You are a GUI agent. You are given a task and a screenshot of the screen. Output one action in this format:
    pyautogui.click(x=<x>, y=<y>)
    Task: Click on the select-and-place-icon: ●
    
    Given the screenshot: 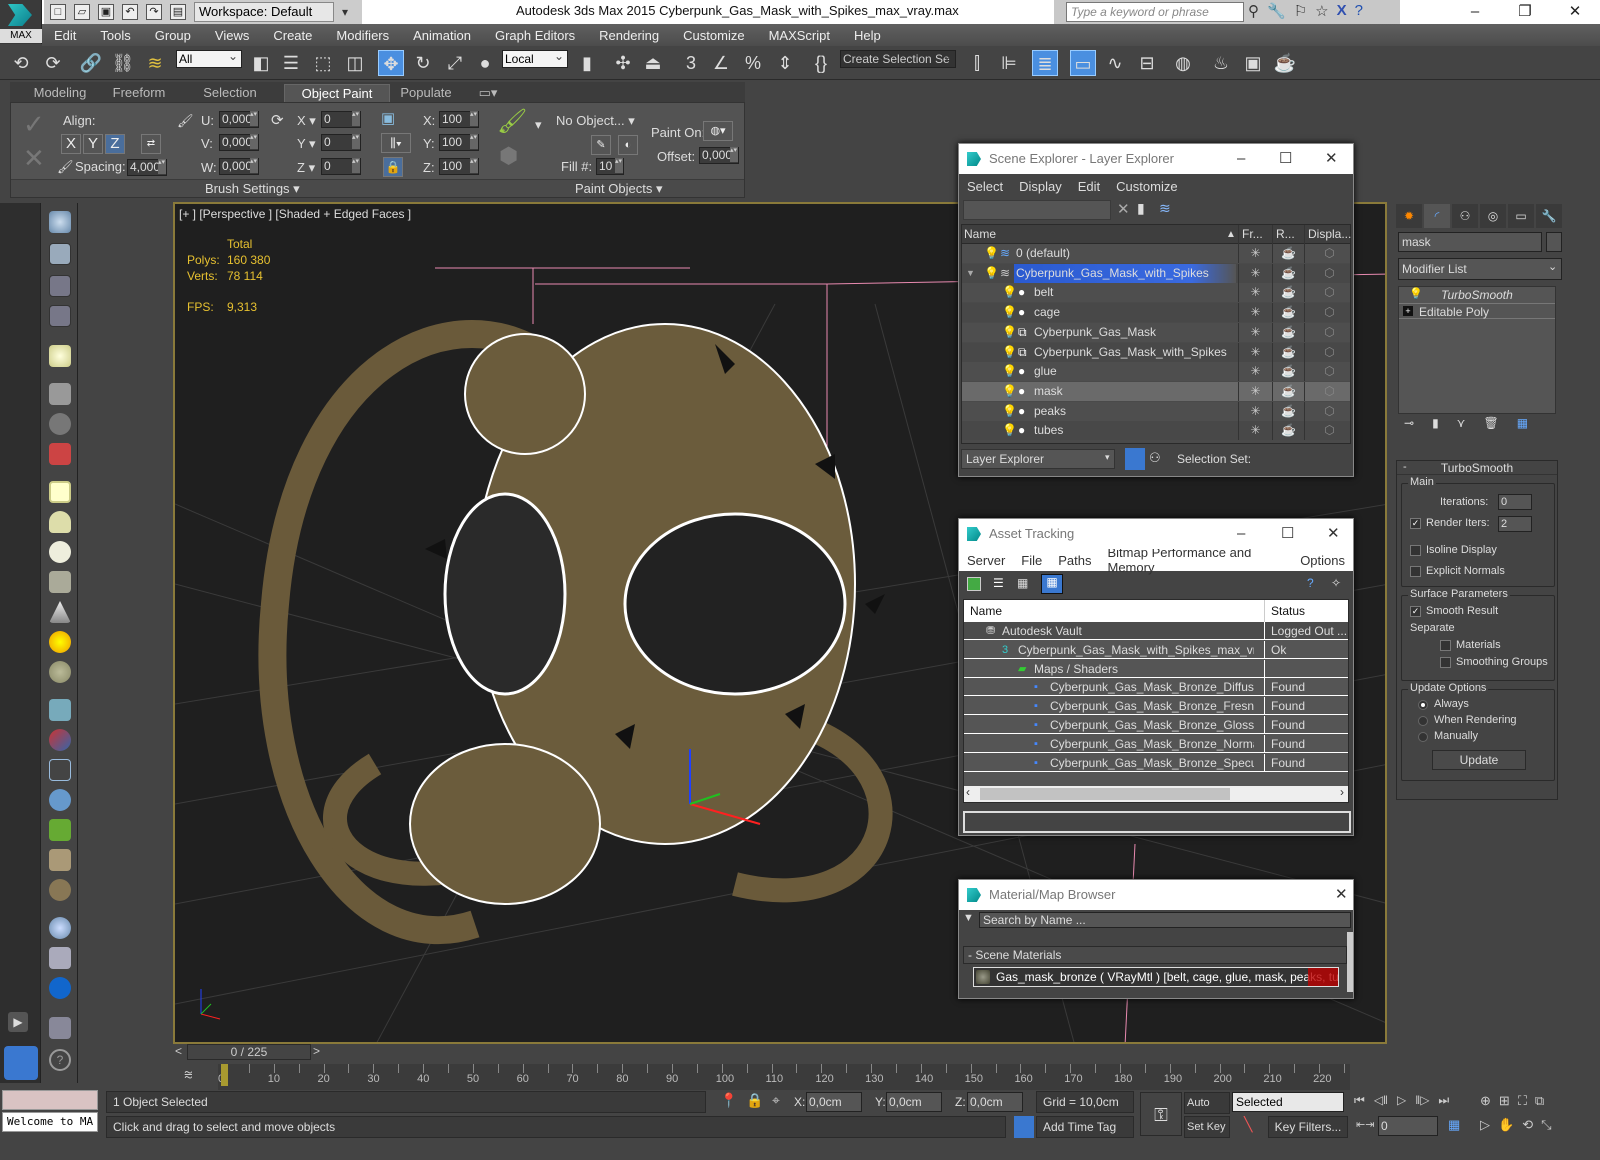 What is the action you would take?
    pyautogui.click(x=485, y=63)
    